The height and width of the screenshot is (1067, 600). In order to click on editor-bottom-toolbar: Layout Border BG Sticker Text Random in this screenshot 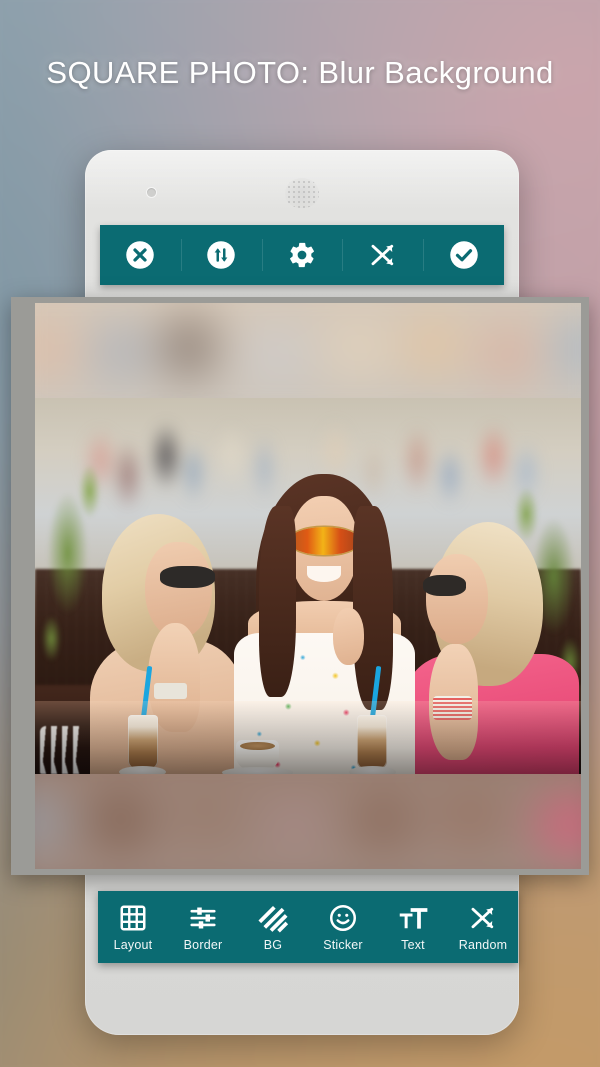, I will do `click(308, 927)`.